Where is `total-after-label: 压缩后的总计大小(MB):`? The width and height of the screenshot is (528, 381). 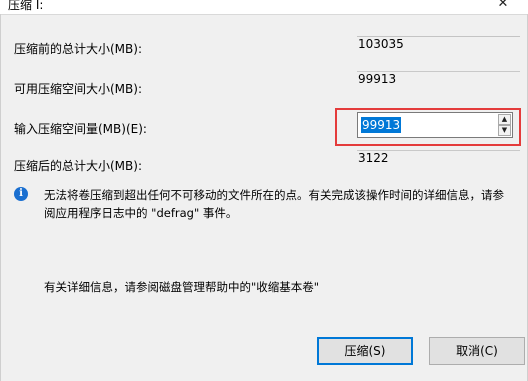
total-after-label: 压缩后的总计大小(MB): is located at coordinates (78, 166).